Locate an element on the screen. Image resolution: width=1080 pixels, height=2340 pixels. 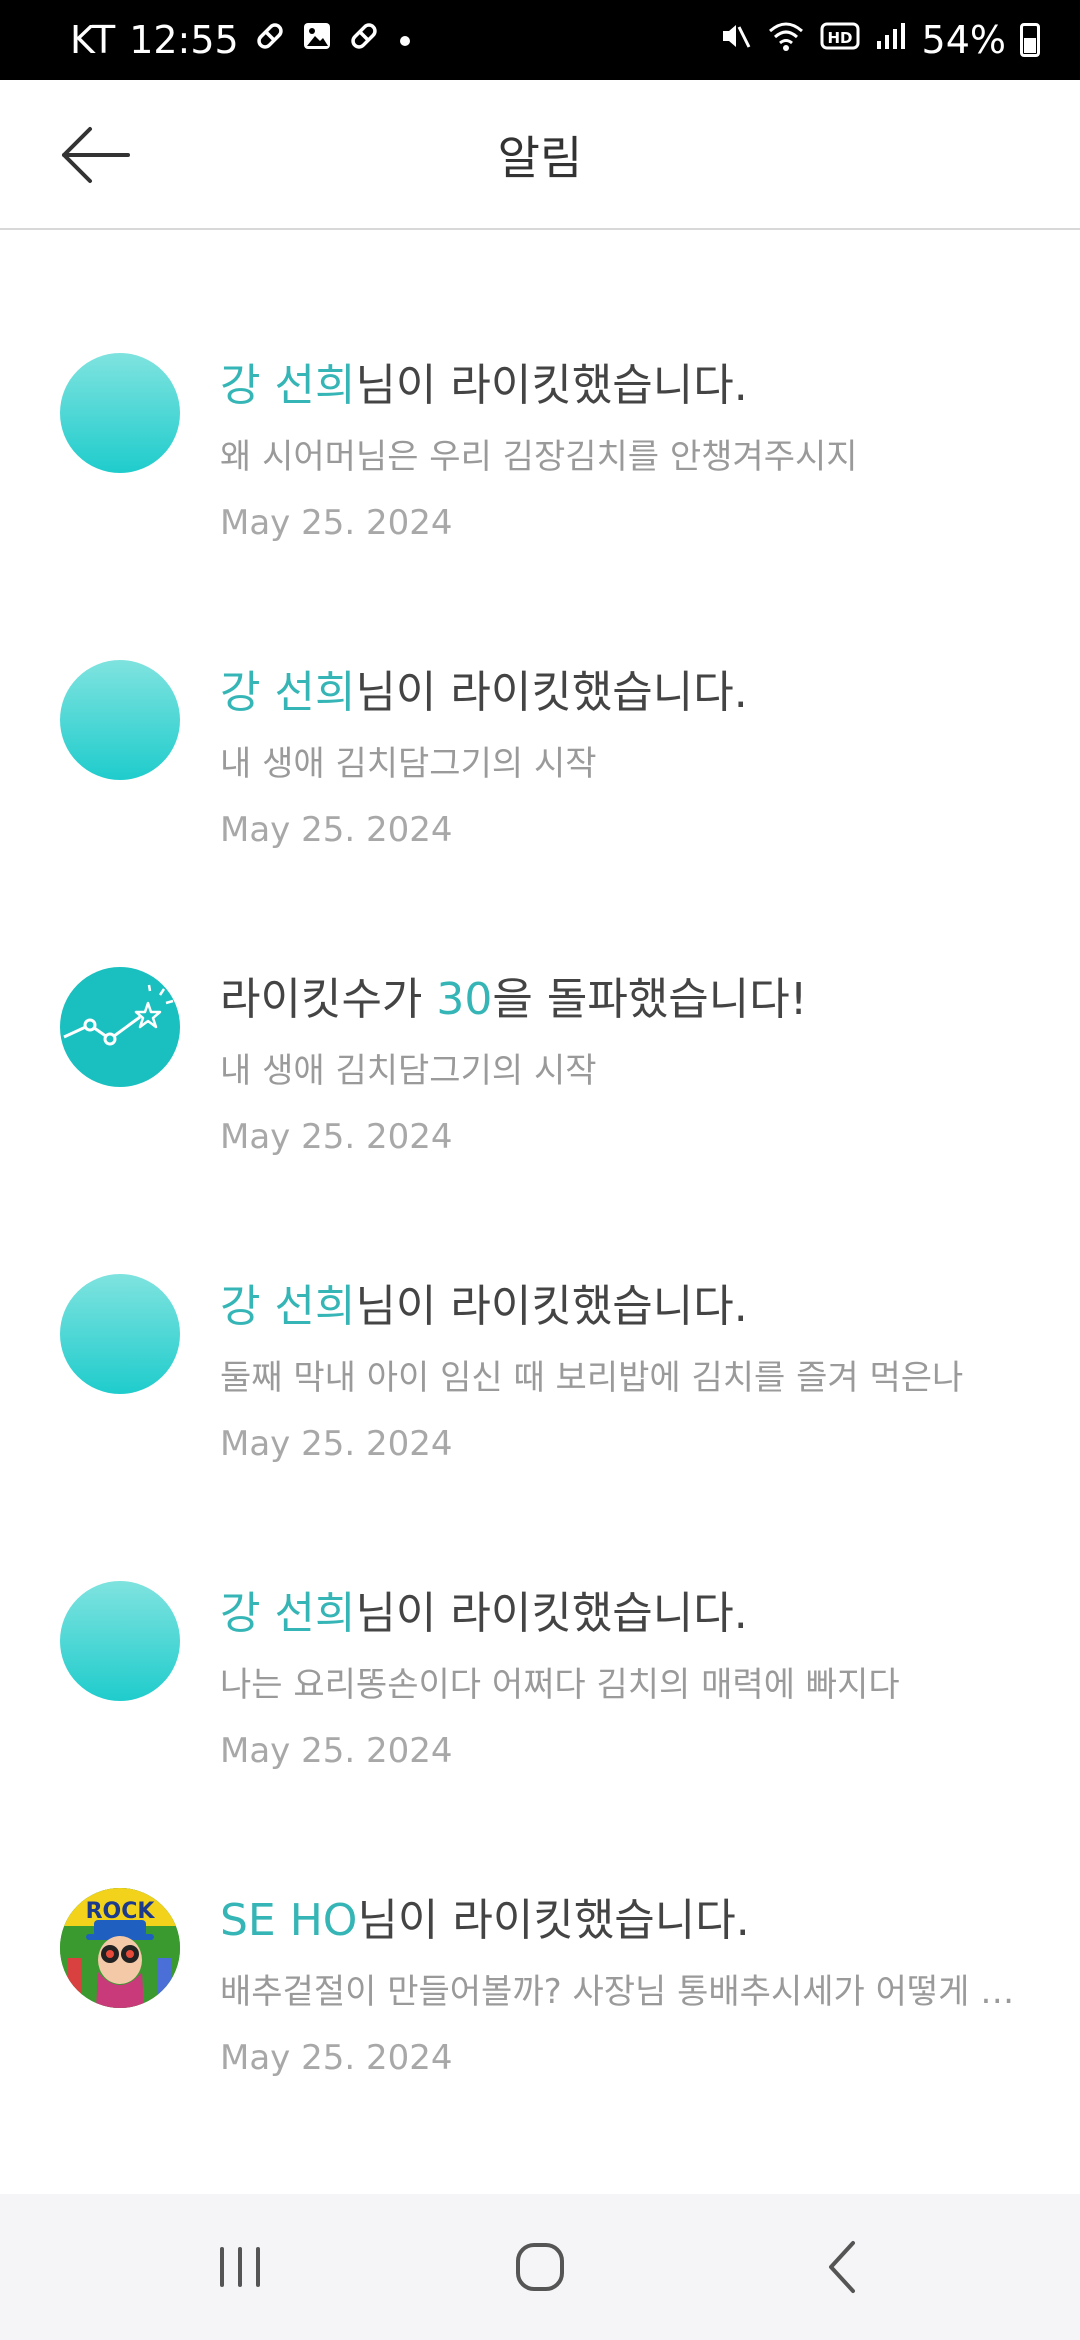
system-back-button is located at coordinates (845, 2267).